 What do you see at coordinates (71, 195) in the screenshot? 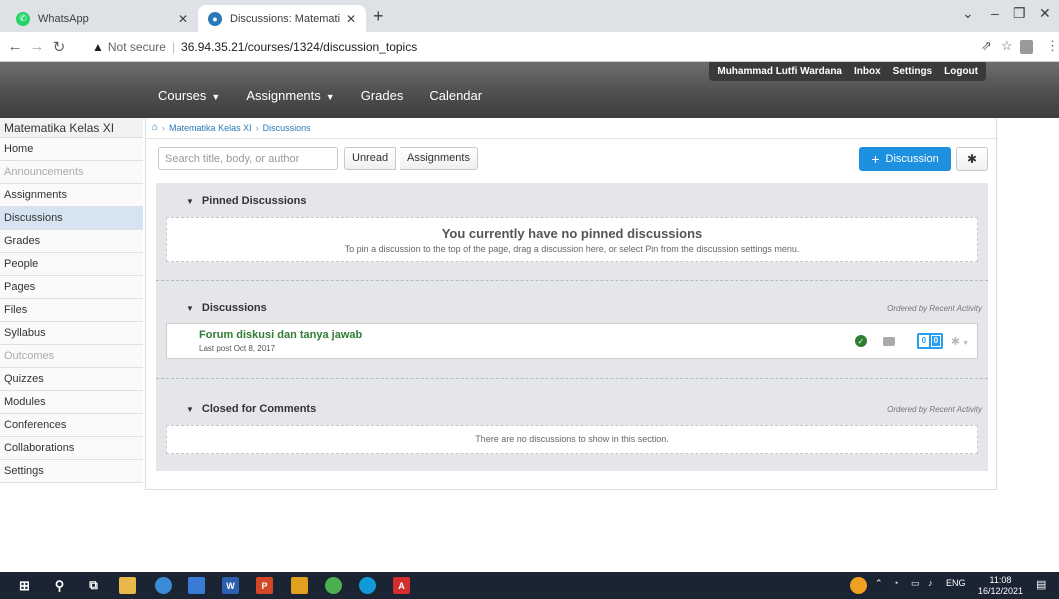
I see `sidebar-item-assignments: Assignments` at bounding box center [71, 195].